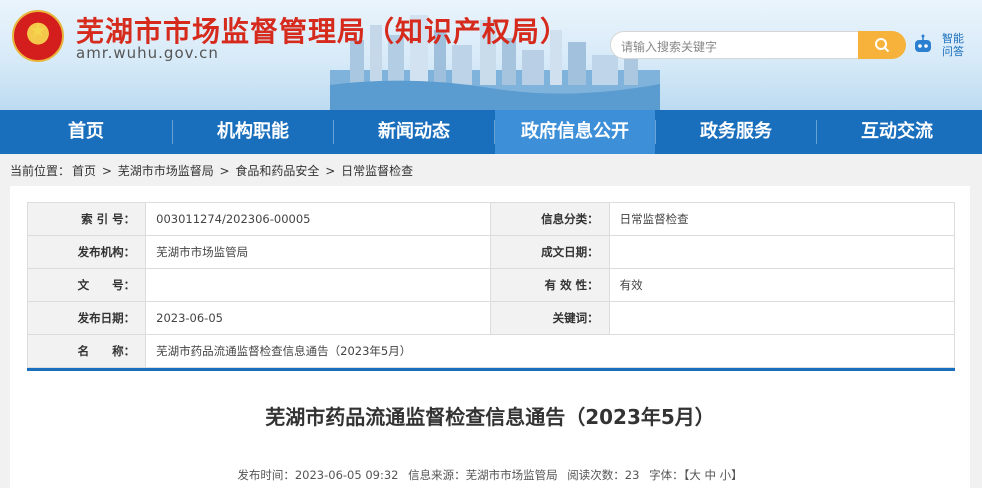  What do you see at coordinates (414, 132) in the screenshot?
I see `nav-item-news: 新闻动态` at bounding box center [414, 132].